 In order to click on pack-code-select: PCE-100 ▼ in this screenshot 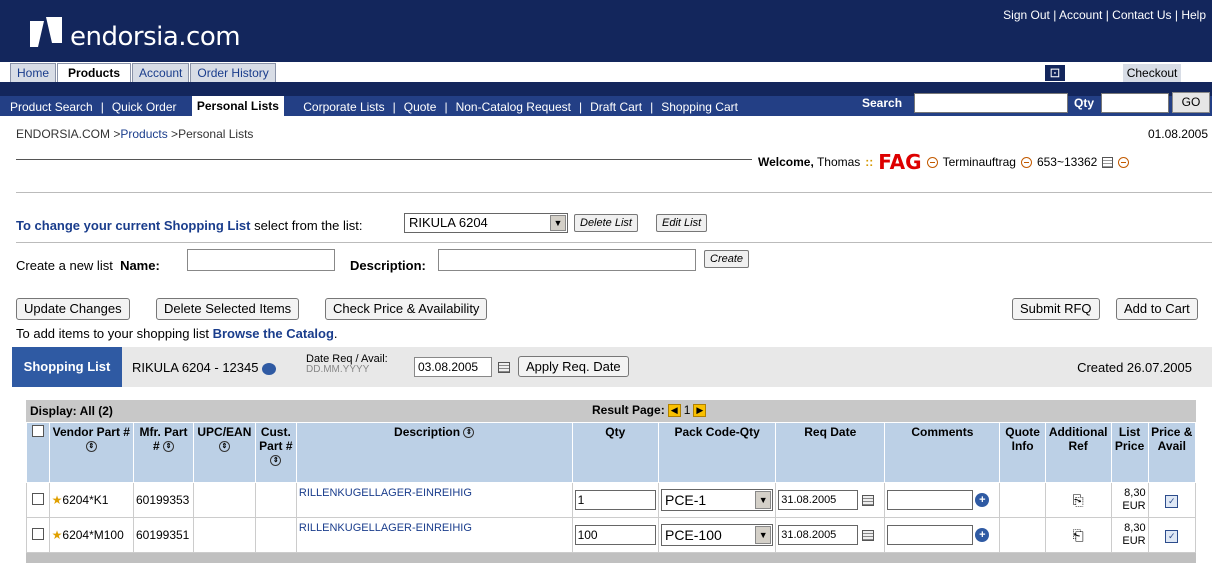, I will do `click(717, 535)`.